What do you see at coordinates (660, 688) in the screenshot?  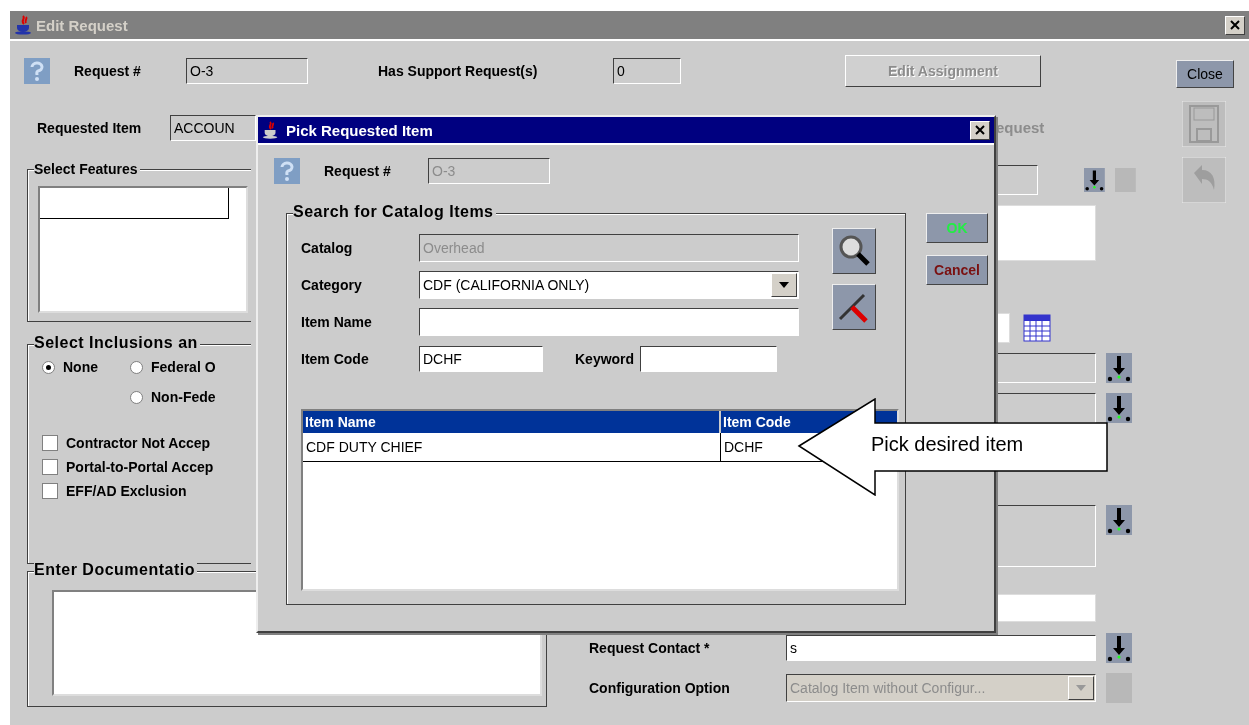 I see `configuration-option-label: Configuration Option` at bounding box center [660, 688].